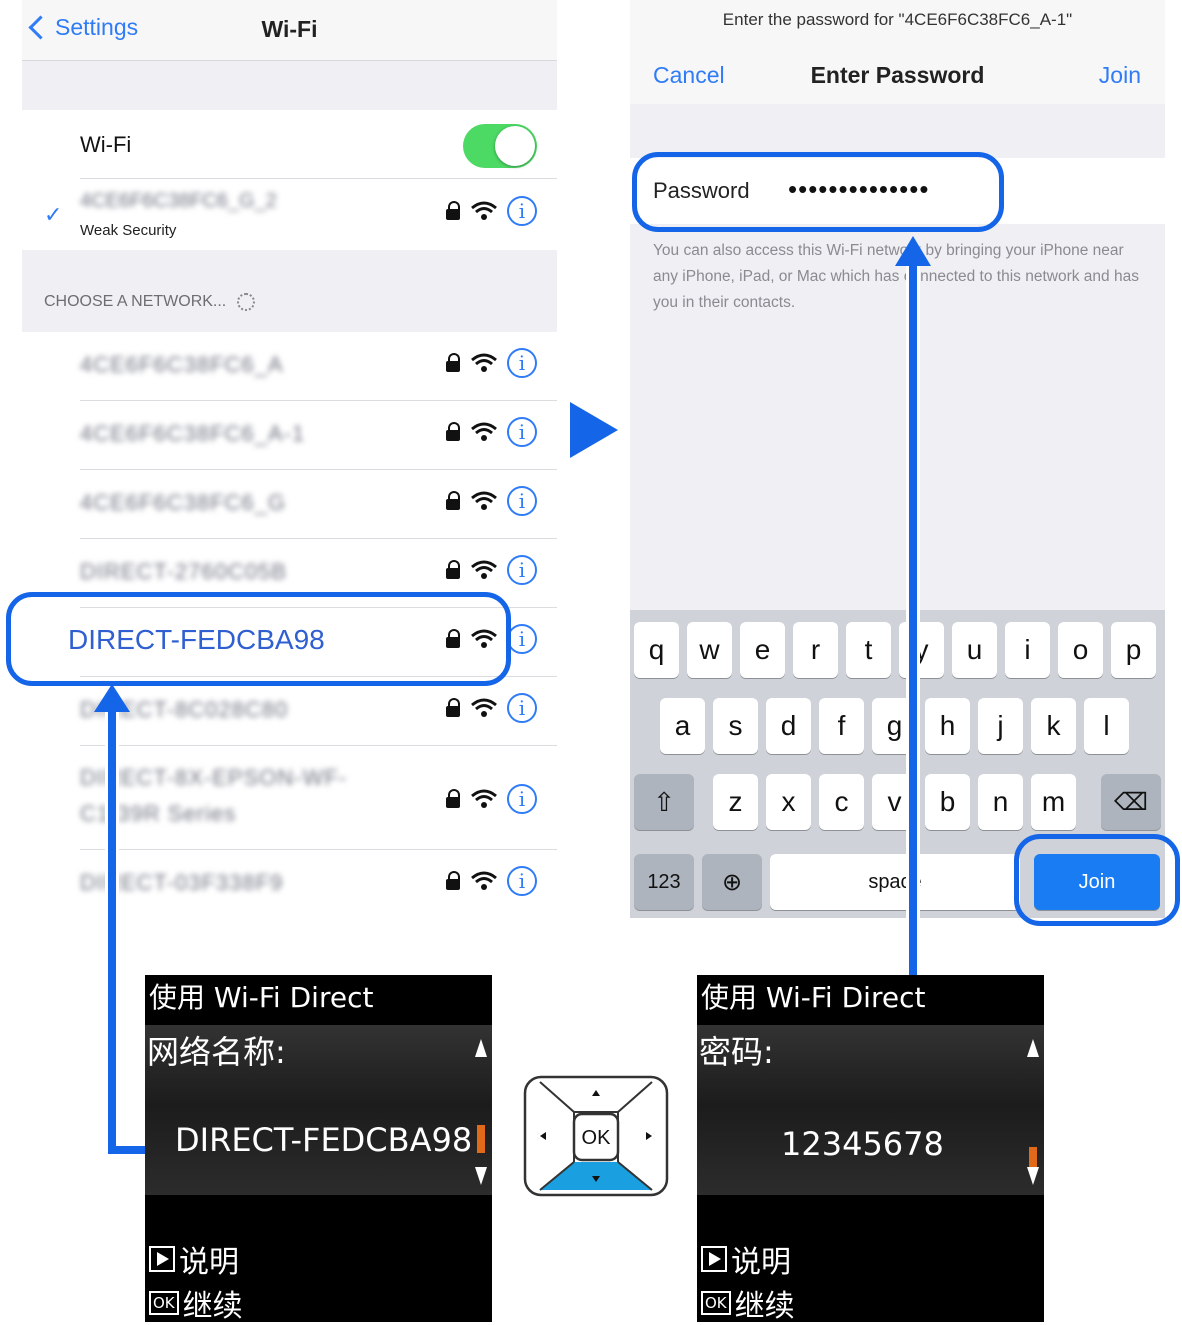 The image size is (1182, 1325). Describe the element at coordinates (870, 1110) in the screenshot. I see `lcd-content: 密码: 12345678` at that location.